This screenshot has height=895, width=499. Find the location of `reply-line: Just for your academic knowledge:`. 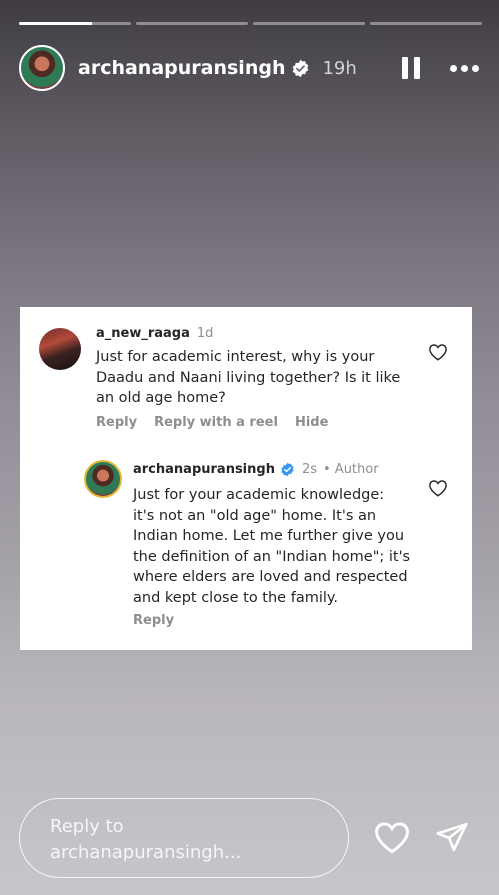

reply-line: Just for your academic knowledge: is located at coordinates (259, 495).